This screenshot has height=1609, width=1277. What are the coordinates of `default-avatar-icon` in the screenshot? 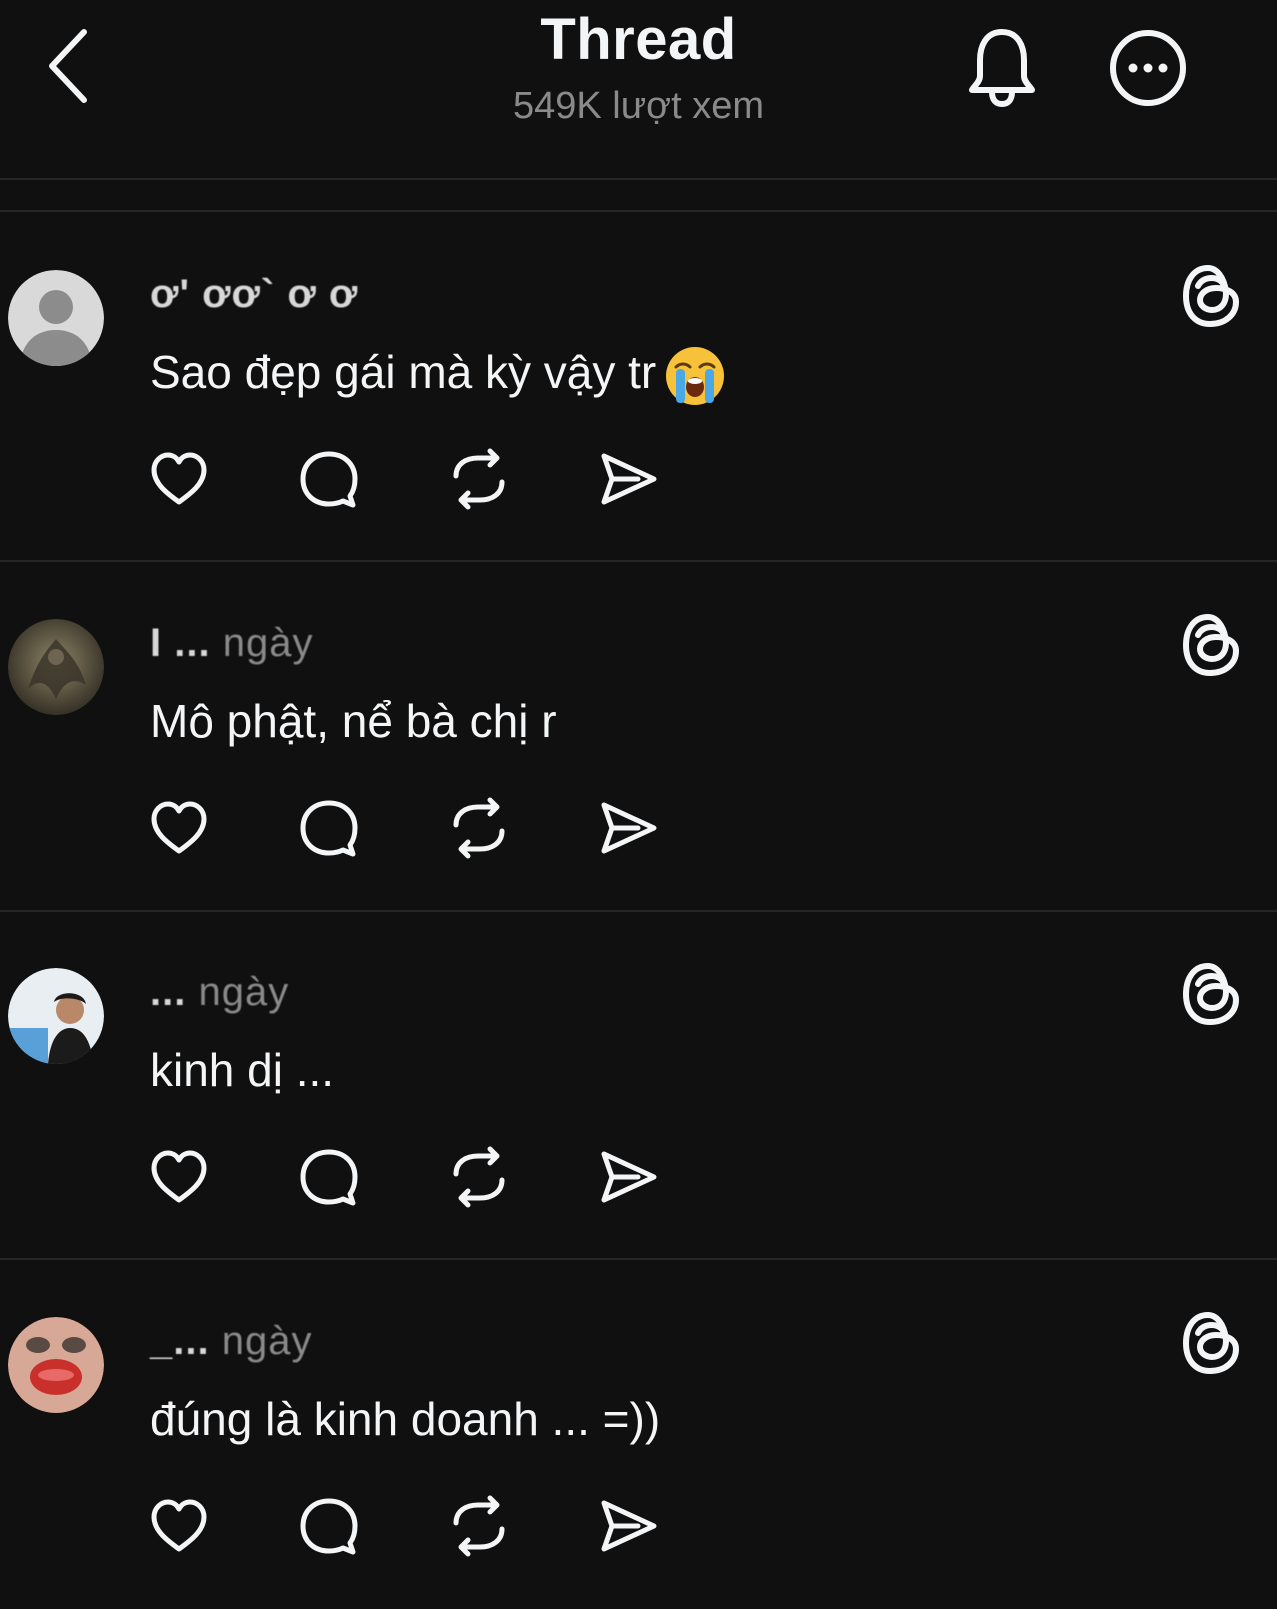 It's located at (56, 318).